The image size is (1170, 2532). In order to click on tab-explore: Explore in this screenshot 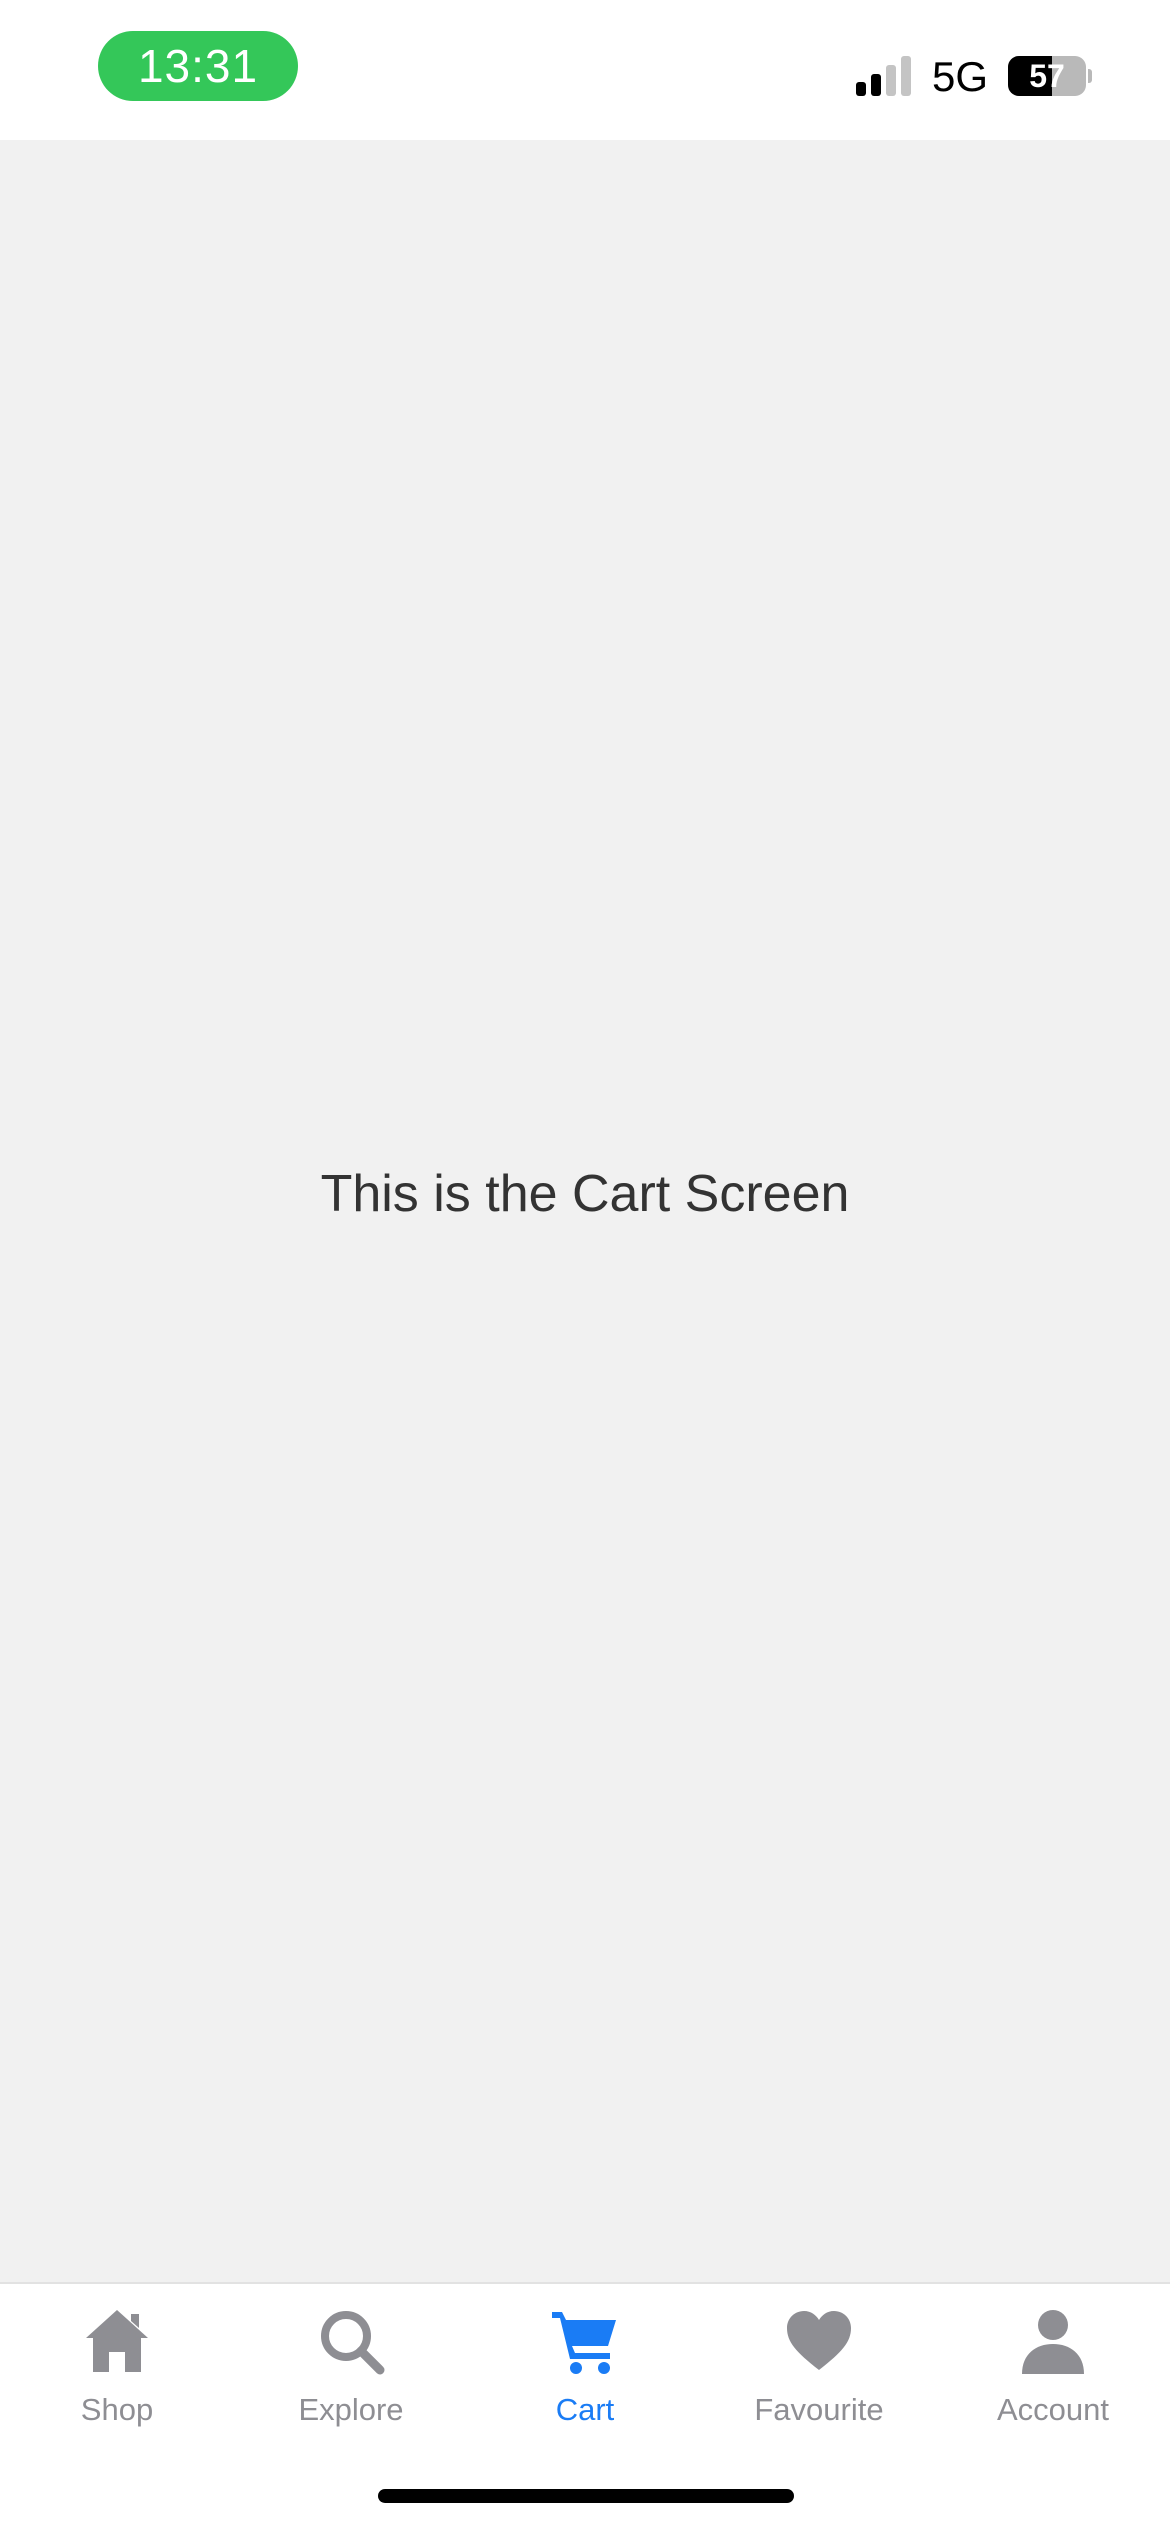, I will do `click(351, 2364)`.